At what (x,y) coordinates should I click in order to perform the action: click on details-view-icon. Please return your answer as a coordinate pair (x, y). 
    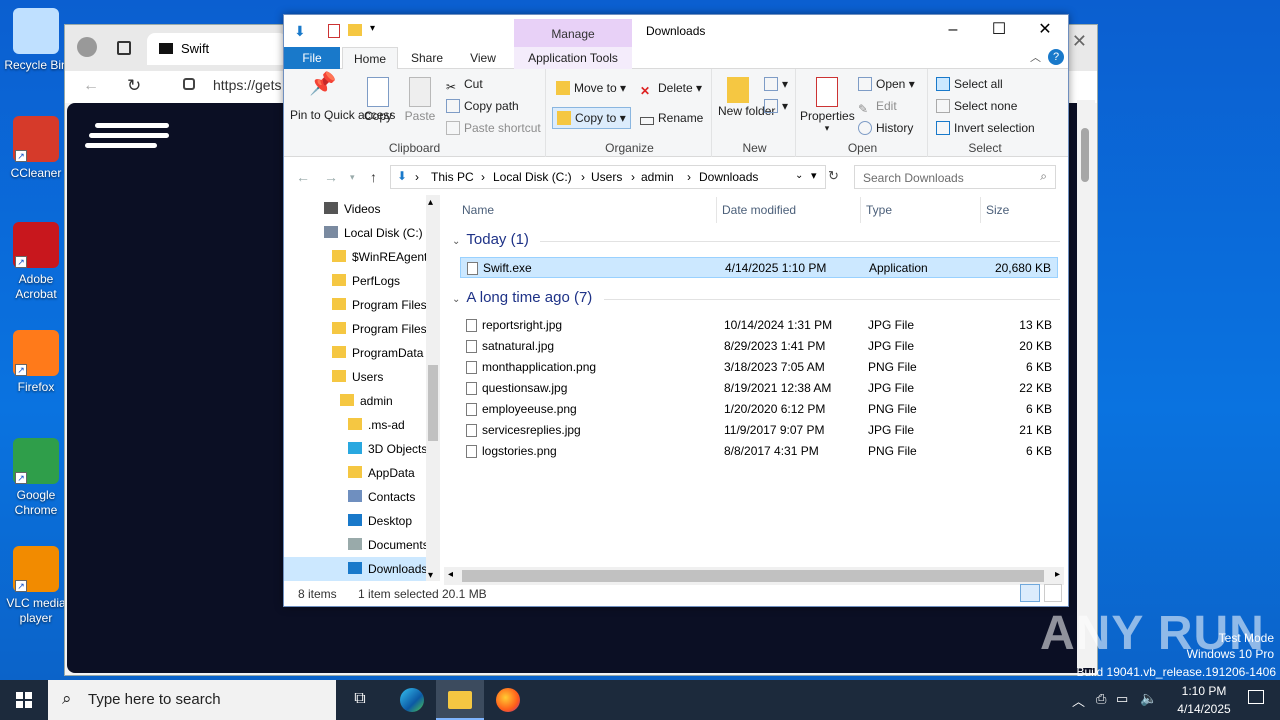
    Looking at the image, I should click on (1030, 593).